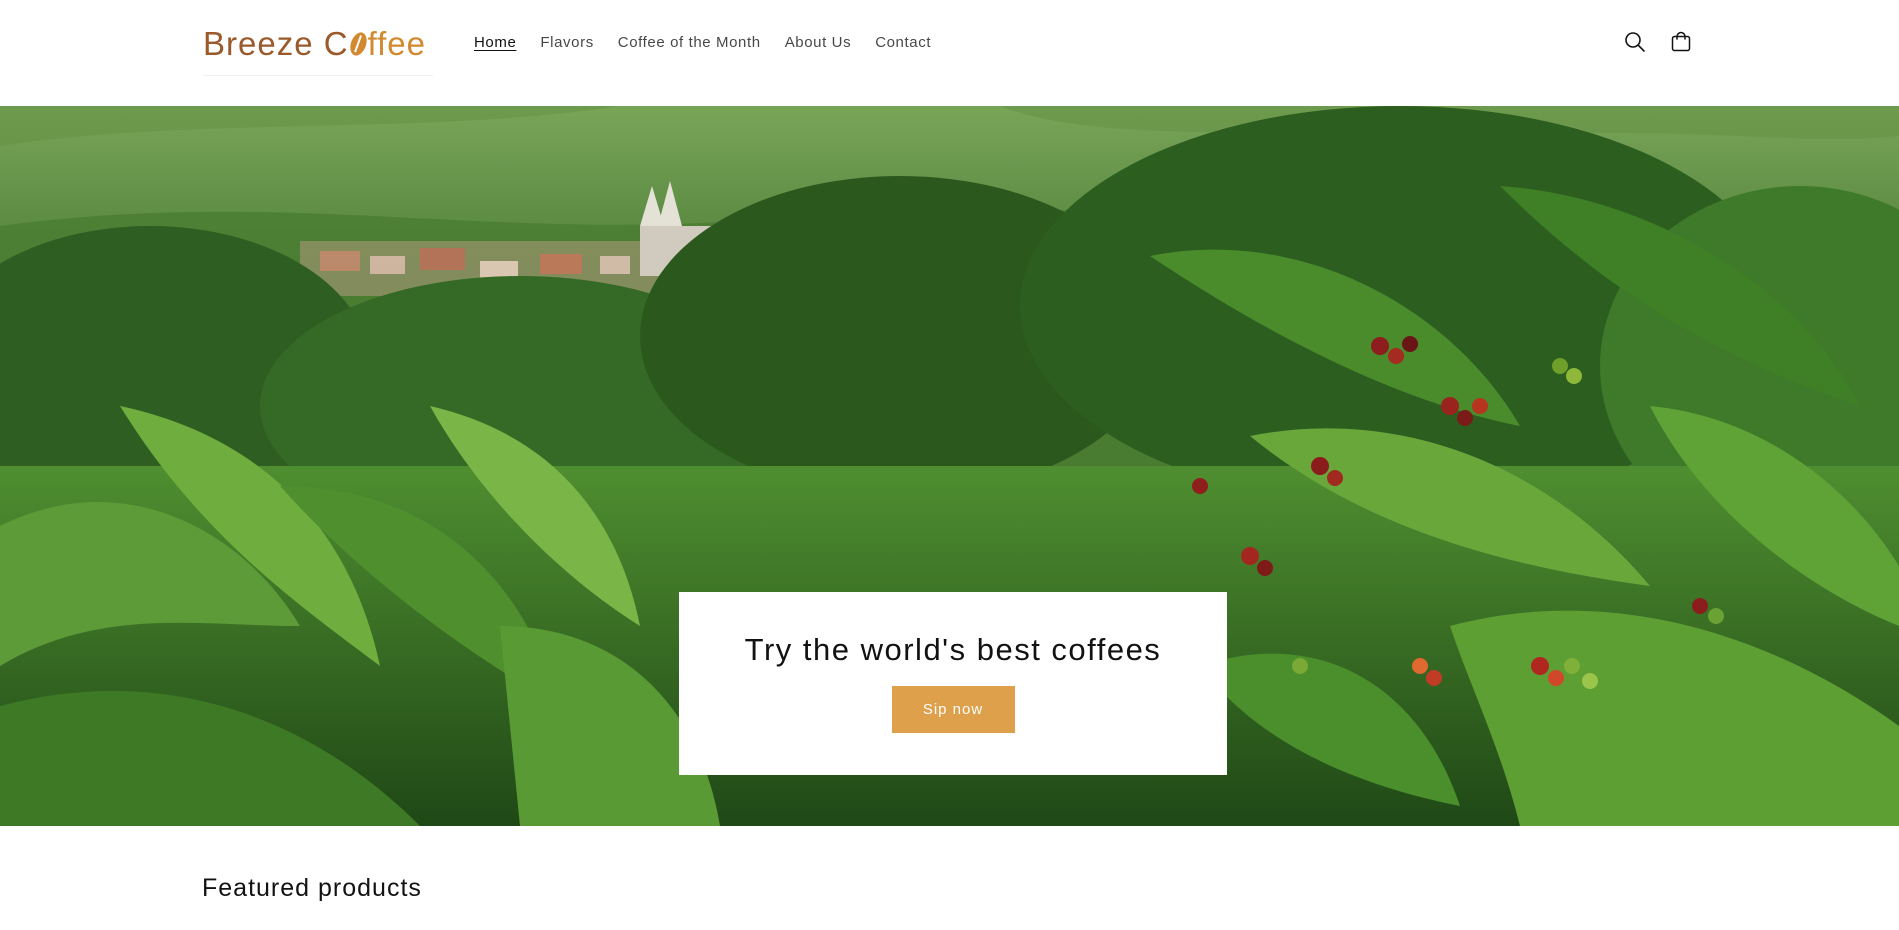  I want to click on header-actions, so click(1658, 42).